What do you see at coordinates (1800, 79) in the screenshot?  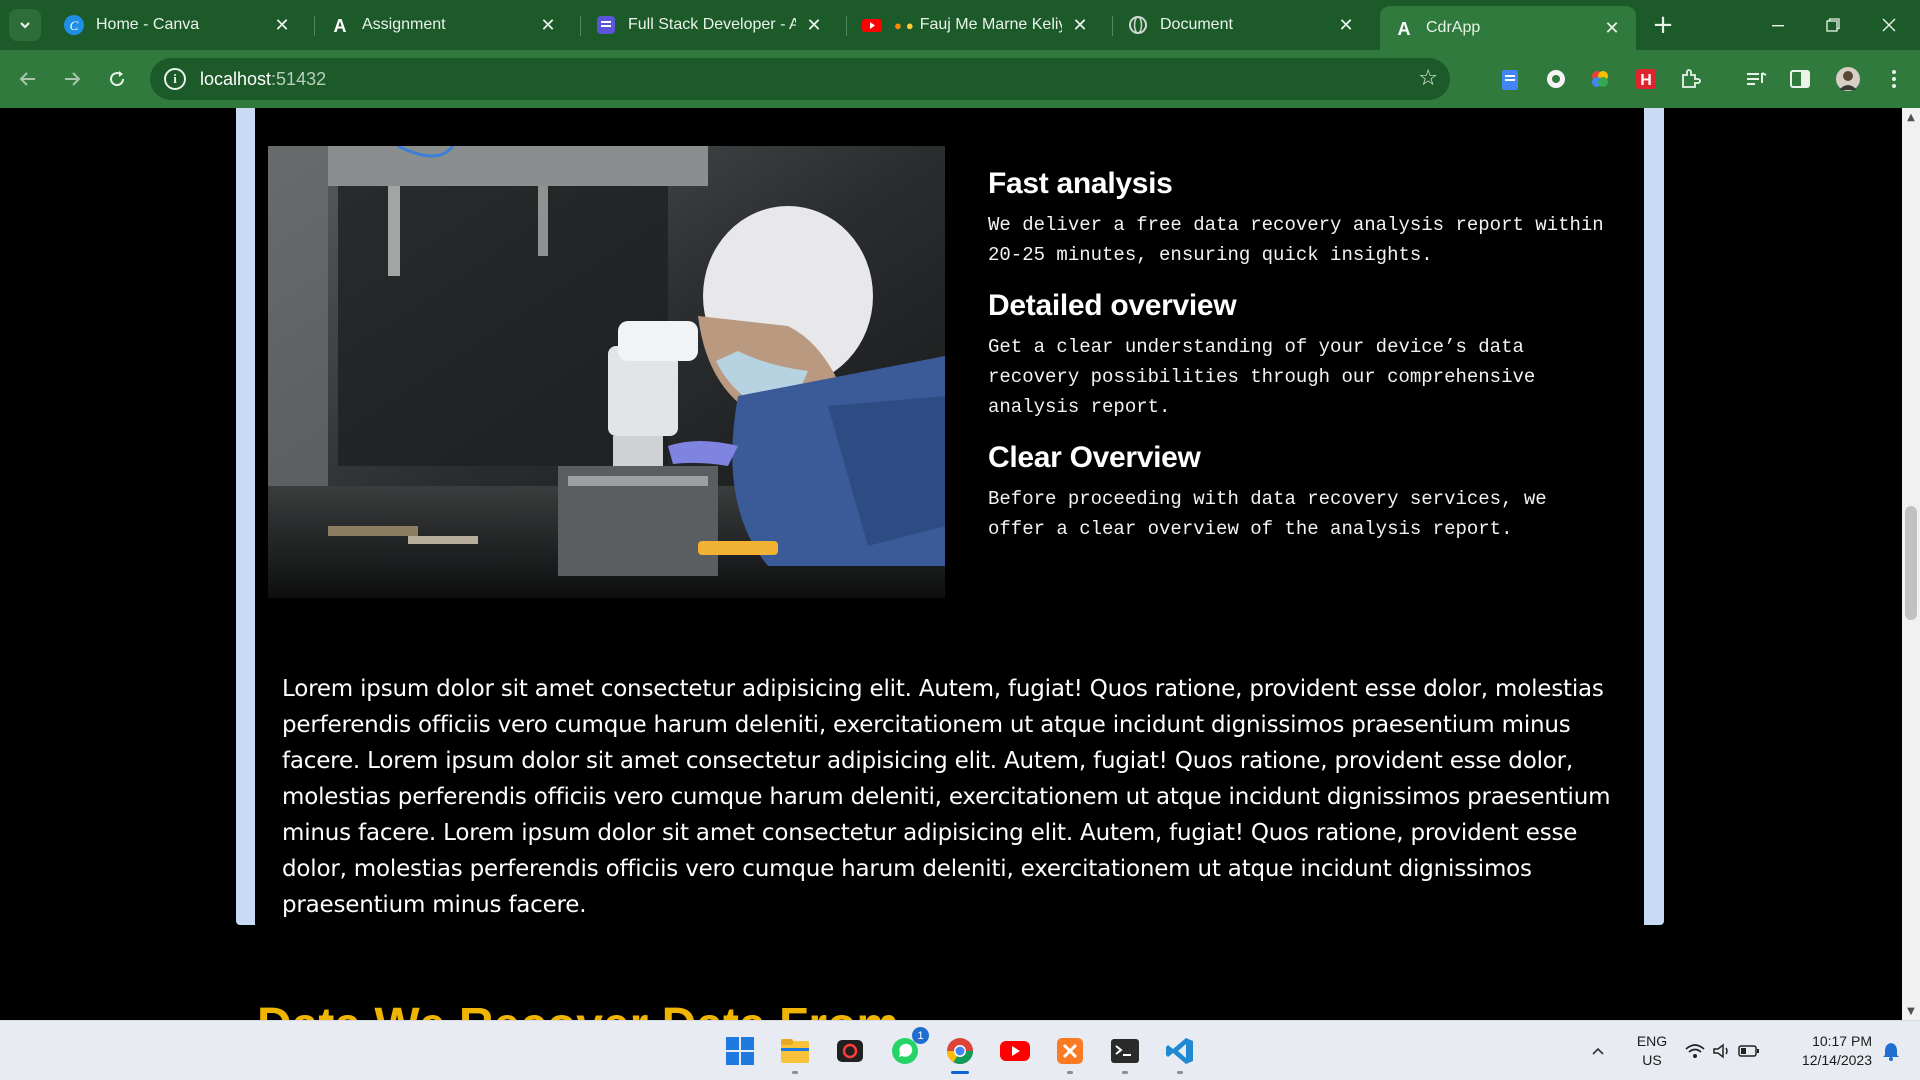 I see `side-panel-icon` at bounding box center [1800, 79].